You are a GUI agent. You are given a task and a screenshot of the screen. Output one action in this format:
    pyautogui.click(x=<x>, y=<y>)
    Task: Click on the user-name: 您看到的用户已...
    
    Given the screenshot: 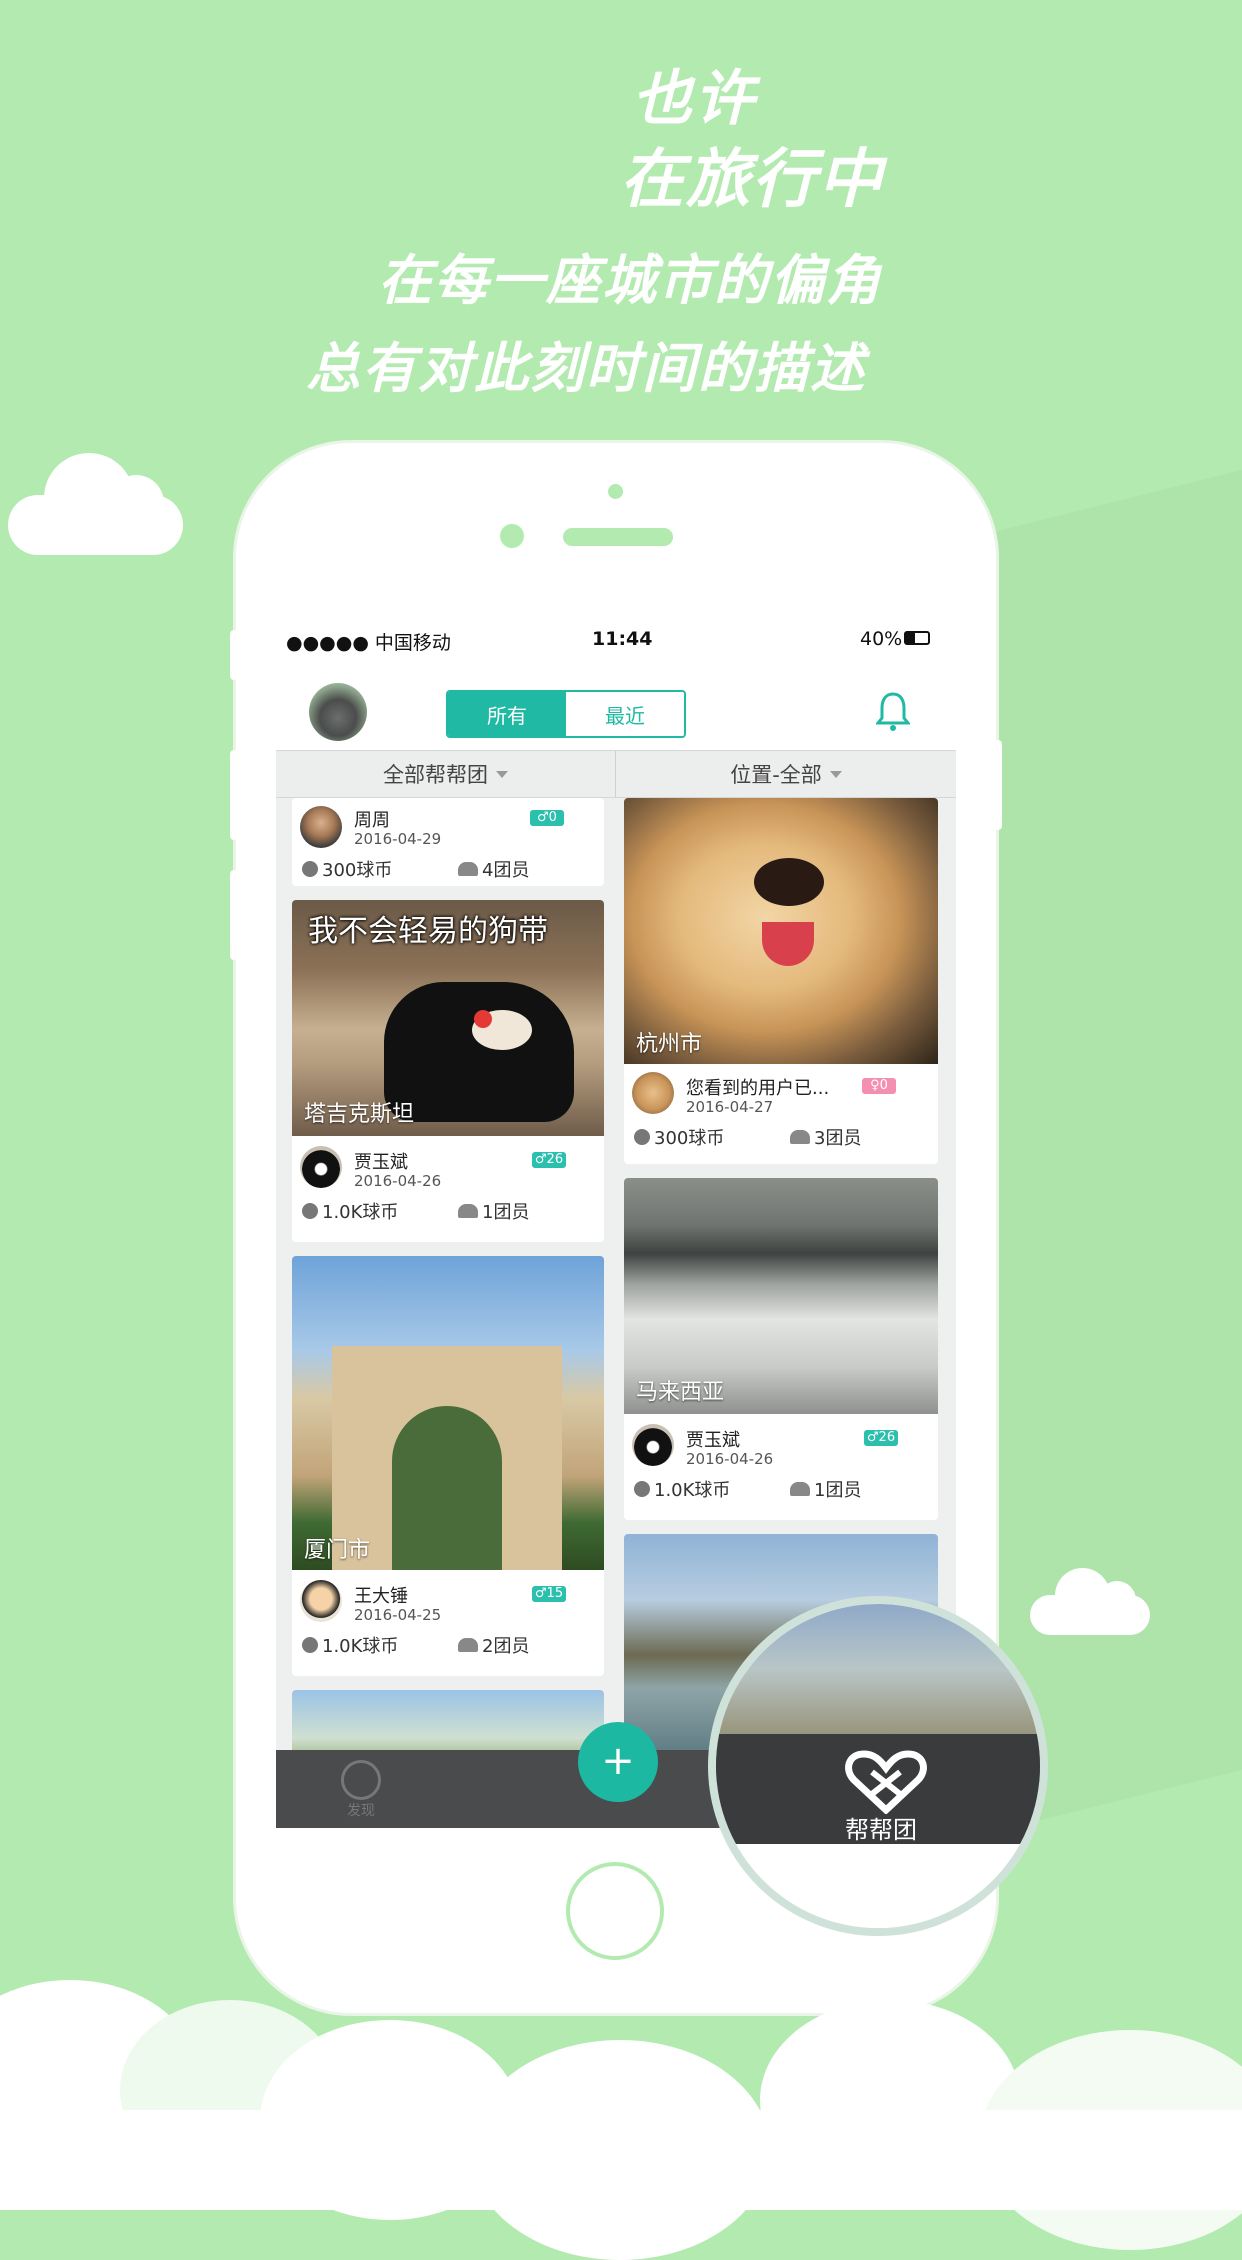 What is the action you would take?
    pyautogui.click(x=758, y=1088)
    